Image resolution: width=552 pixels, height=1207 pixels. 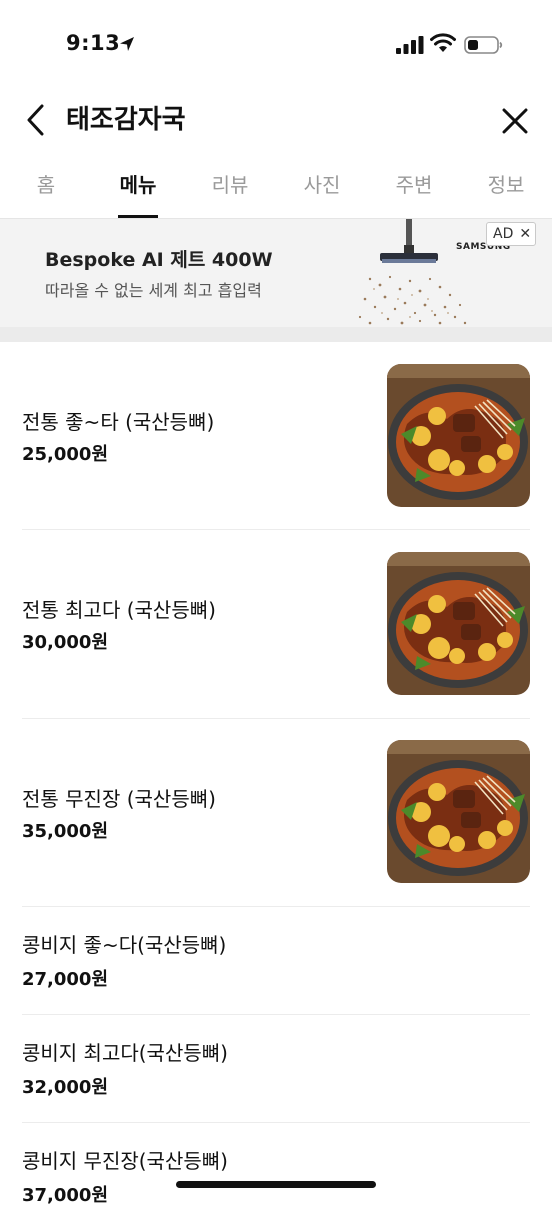 What do you see at coordinates (230, 188) in the screenshot?
I see `tab-reviews: 리뷰` at bounding box center [230, 188].